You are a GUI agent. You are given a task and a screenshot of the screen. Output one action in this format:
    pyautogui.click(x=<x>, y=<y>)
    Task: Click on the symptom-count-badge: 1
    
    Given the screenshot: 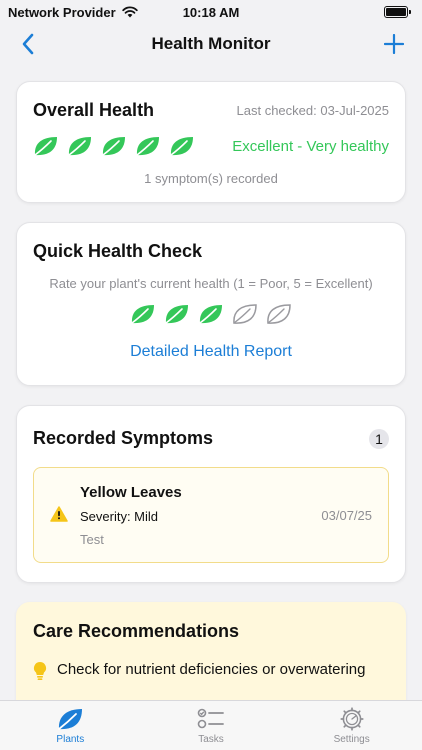 What is the action you would take?
    pyautogui.click(x=379, y=438)
    